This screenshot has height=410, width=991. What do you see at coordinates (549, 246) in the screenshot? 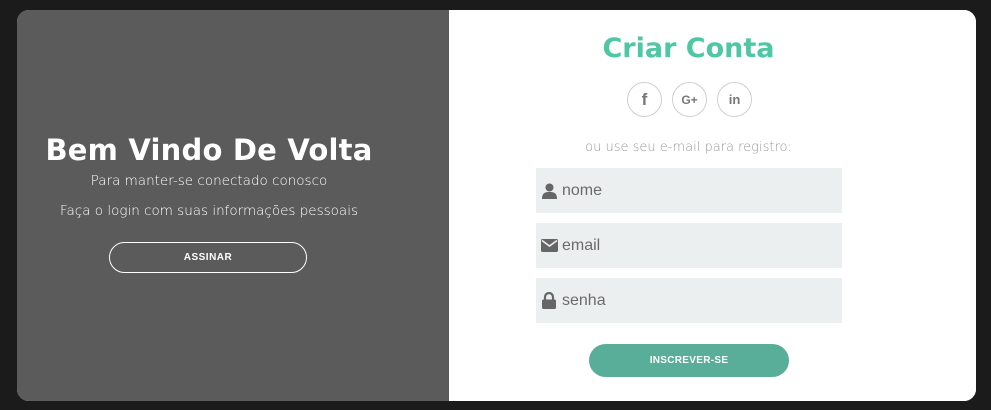
I see `envelope-icon` at bounding box center [549, 246].